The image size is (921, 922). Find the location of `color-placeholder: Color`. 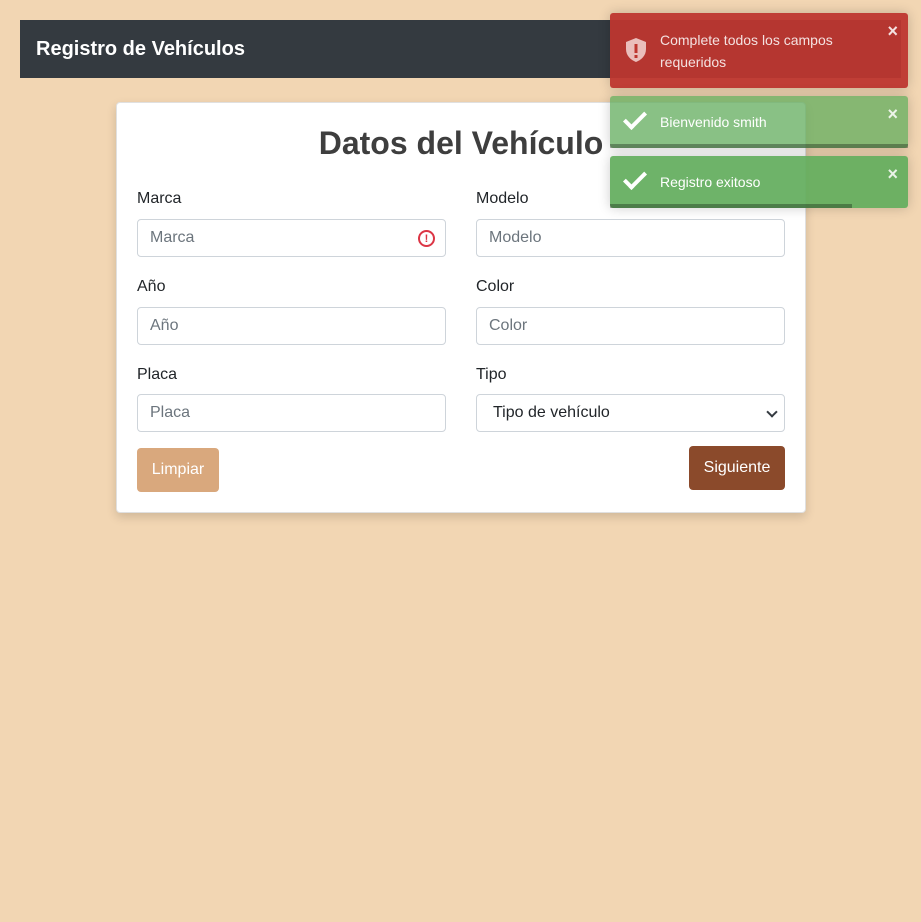

color-placeholder: Color is located at coordinates (508, 325).